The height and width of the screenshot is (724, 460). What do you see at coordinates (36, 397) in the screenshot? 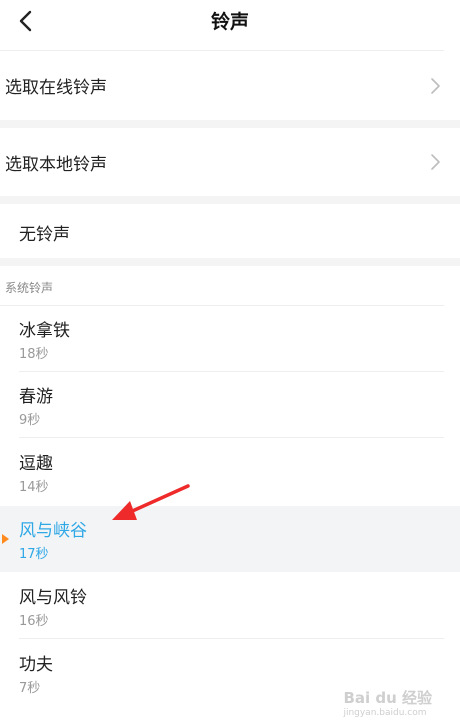
I see `ringtone-name: 春游` at bounding box center [36, 397].